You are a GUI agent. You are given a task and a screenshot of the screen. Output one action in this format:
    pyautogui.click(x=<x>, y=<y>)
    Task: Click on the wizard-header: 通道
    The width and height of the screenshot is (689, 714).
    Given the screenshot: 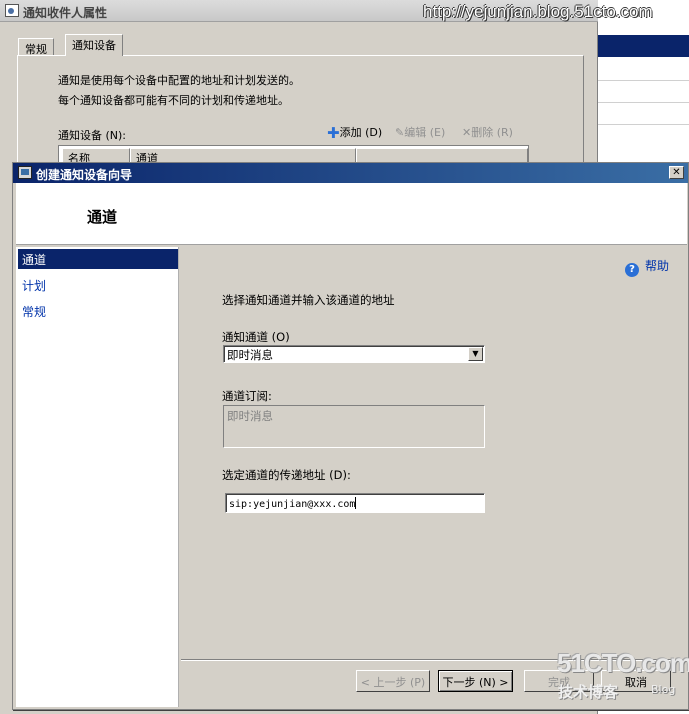 What is the action you would take?
    pyautogui.click(x=351, y=214)
    